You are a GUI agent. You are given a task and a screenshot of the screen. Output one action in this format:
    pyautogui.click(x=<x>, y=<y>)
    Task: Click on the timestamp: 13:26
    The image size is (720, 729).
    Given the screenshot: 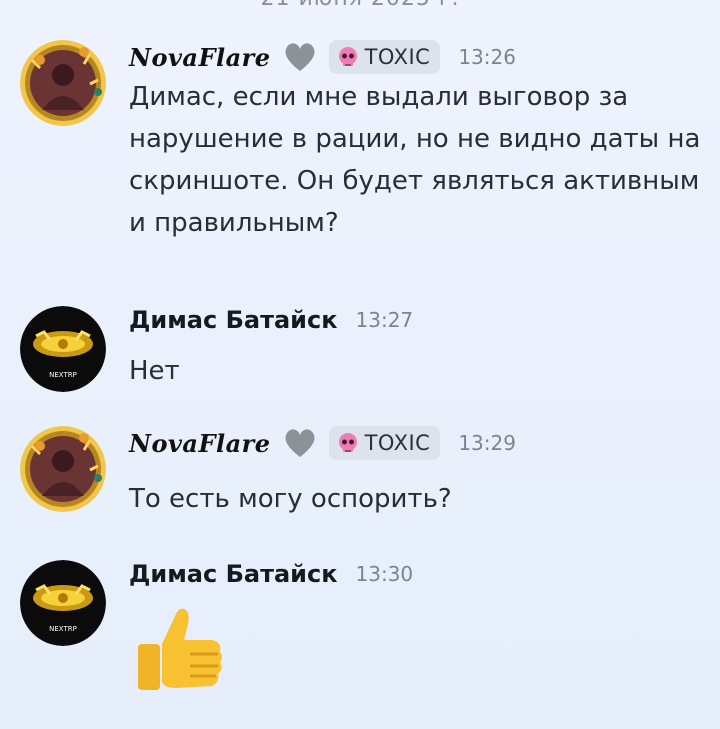 What is the action you would take?
    pyautogui.click(x=487, y=57)
    